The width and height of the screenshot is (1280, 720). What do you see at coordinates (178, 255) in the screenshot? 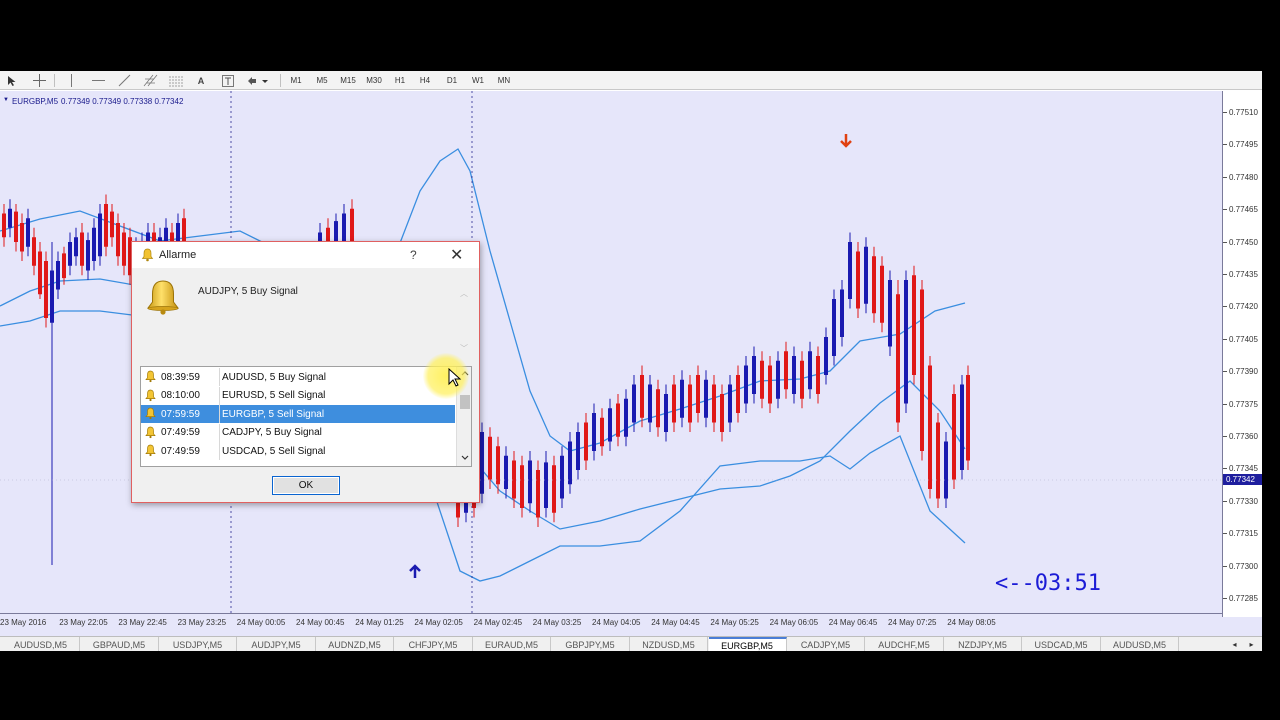
I see `dialog-title: Allarme` at bounding box center [178, 255].